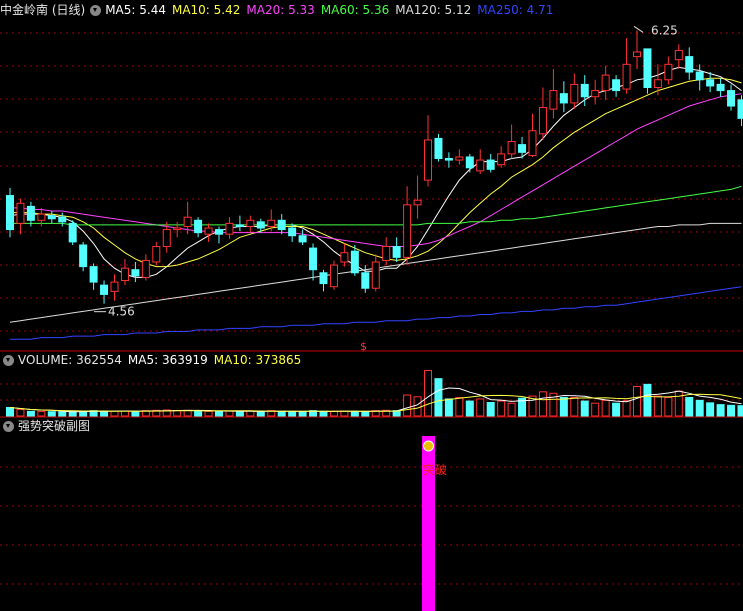 This screenshot has width=743, height=611. Describe the element at coordinates (375, 400) in the screenshot. I see `volume-ma-line-ma5` at that location.